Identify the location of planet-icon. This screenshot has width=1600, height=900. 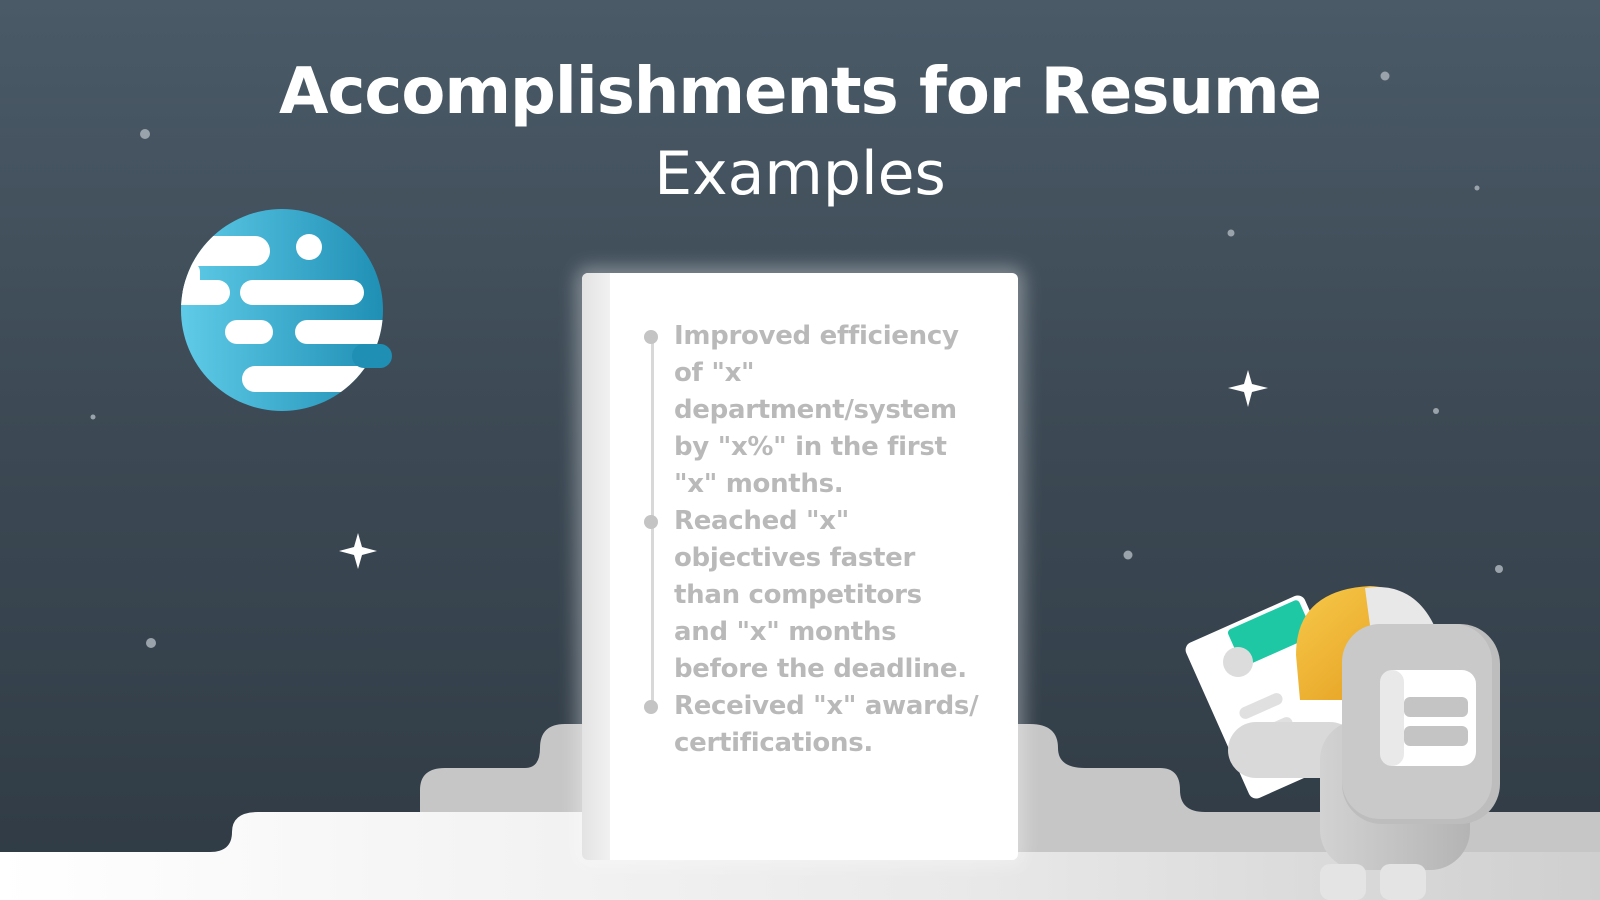
(286, 310).